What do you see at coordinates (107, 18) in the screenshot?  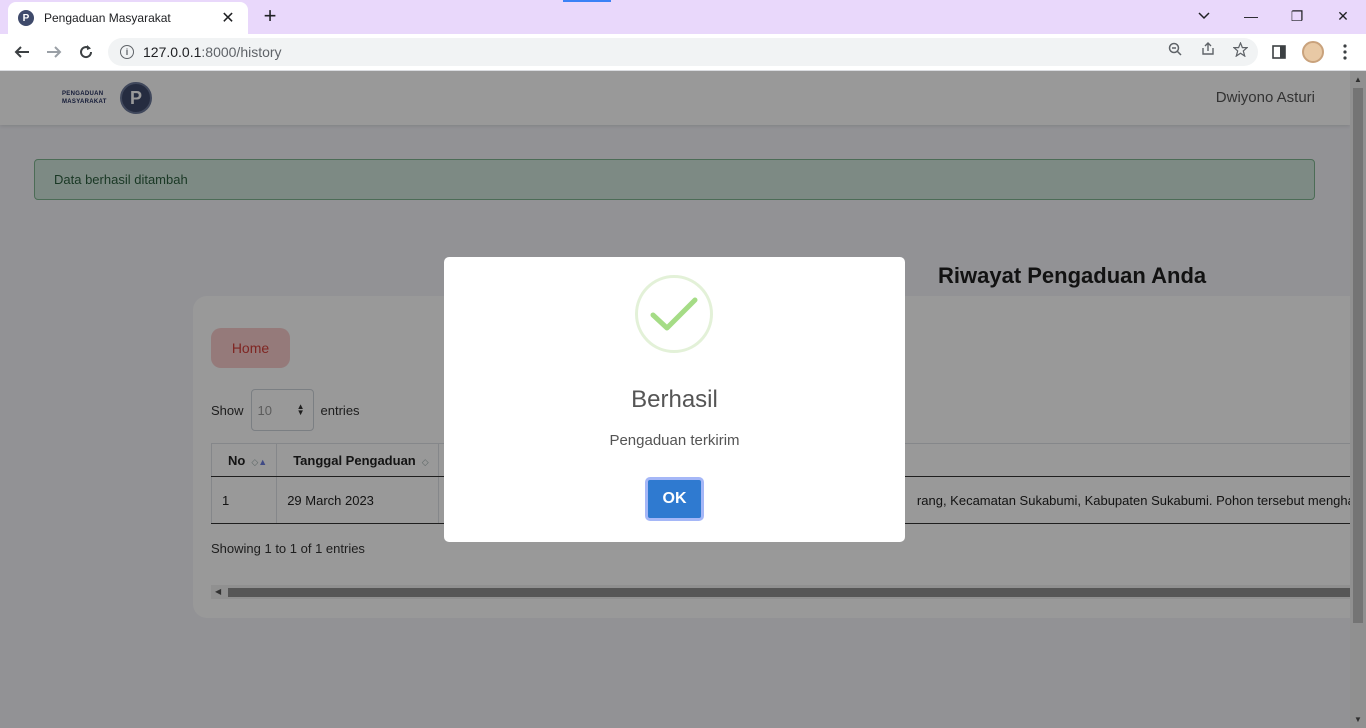 I see `tab-title: Pengaduan Masyarakat` at bounding box center [107, 18].